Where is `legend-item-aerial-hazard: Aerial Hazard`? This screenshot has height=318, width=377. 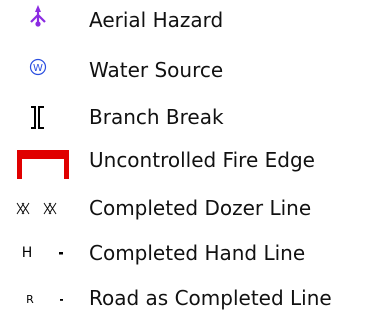 legend-item-aerial-hazard: Aerial Hazard is located at coordinates (188, 20).